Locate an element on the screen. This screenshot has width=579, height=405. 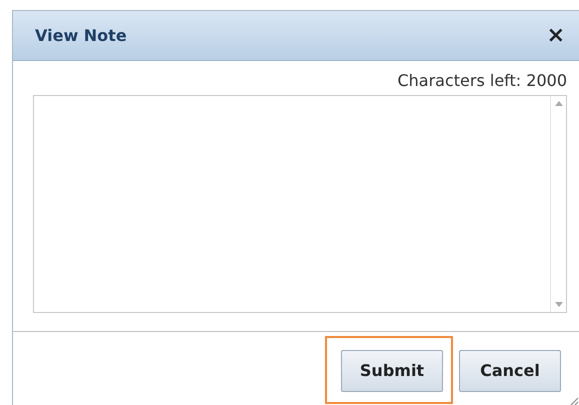
scroll-down-icon is located at coordinates (558, 305).